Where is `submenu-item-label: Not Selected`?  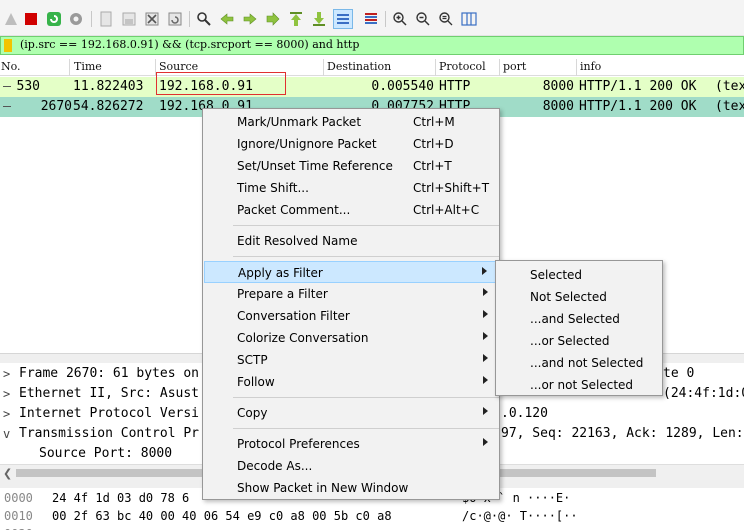
submenu-item-label: Not Selected is located at coordinates (568, 297).